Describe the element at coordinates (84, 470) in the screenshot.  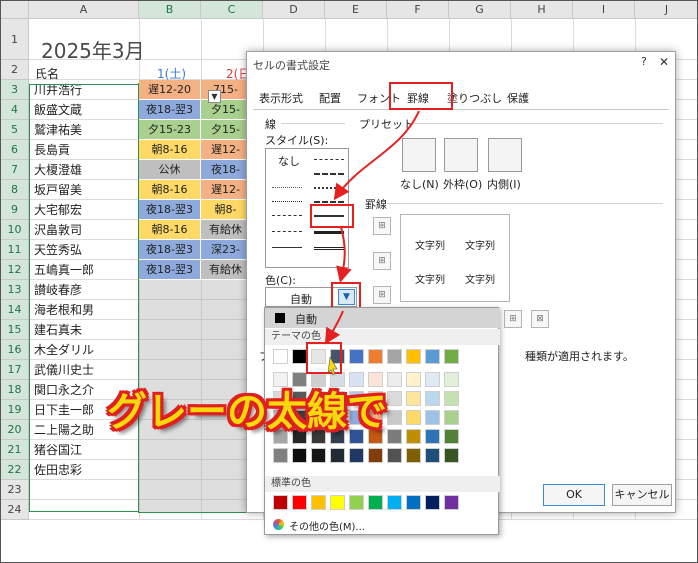
I see `name-cell: 佐田忠彩` at that location.